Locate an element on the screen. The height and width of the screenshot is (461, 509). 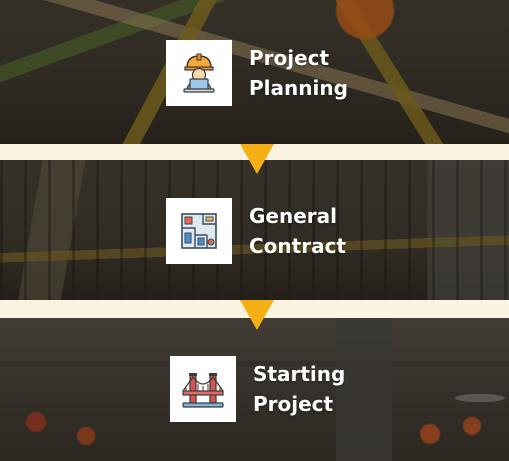
blueprint-floorplan-icon is located at coordinates (199, 231).